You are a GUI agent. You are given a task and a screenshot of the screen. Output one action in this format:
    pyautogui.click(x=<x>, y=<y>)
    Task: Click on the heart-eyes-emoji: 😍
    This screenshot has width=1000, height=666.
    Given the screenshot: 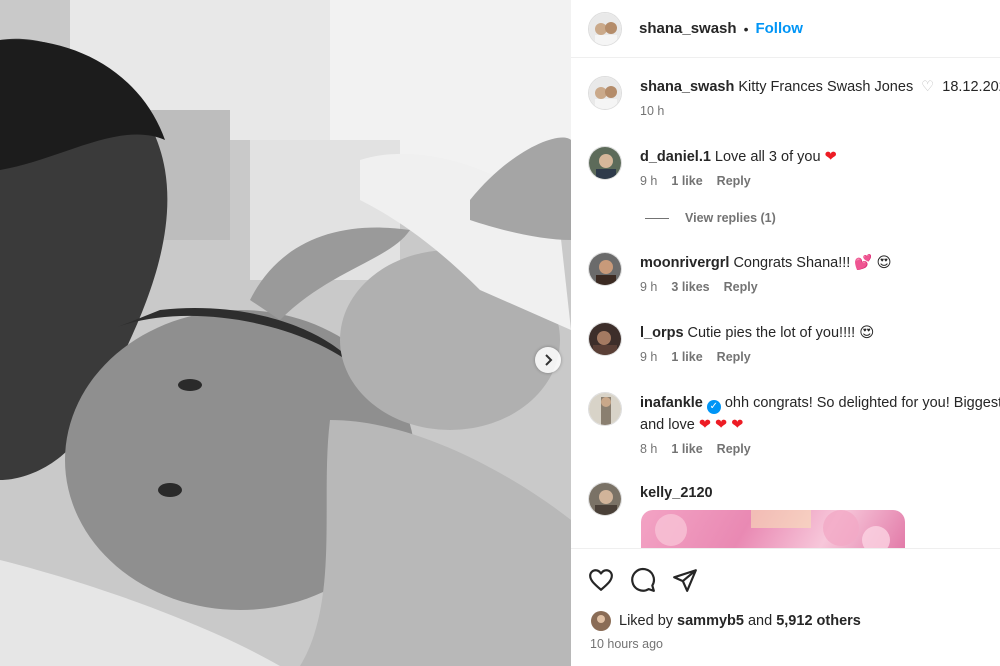 What is the action you would take?
    pyautogui.click(x=867, y=333)
    